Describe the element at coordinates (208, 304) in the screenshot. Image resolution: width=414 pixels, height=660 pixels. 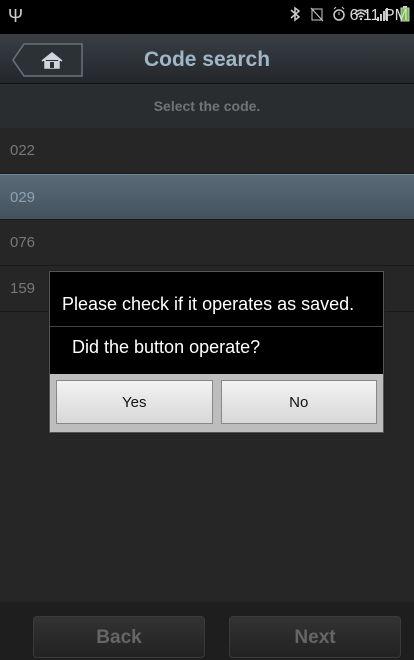
I see `dialog-message: Please check if it operates as saved.` at that location.